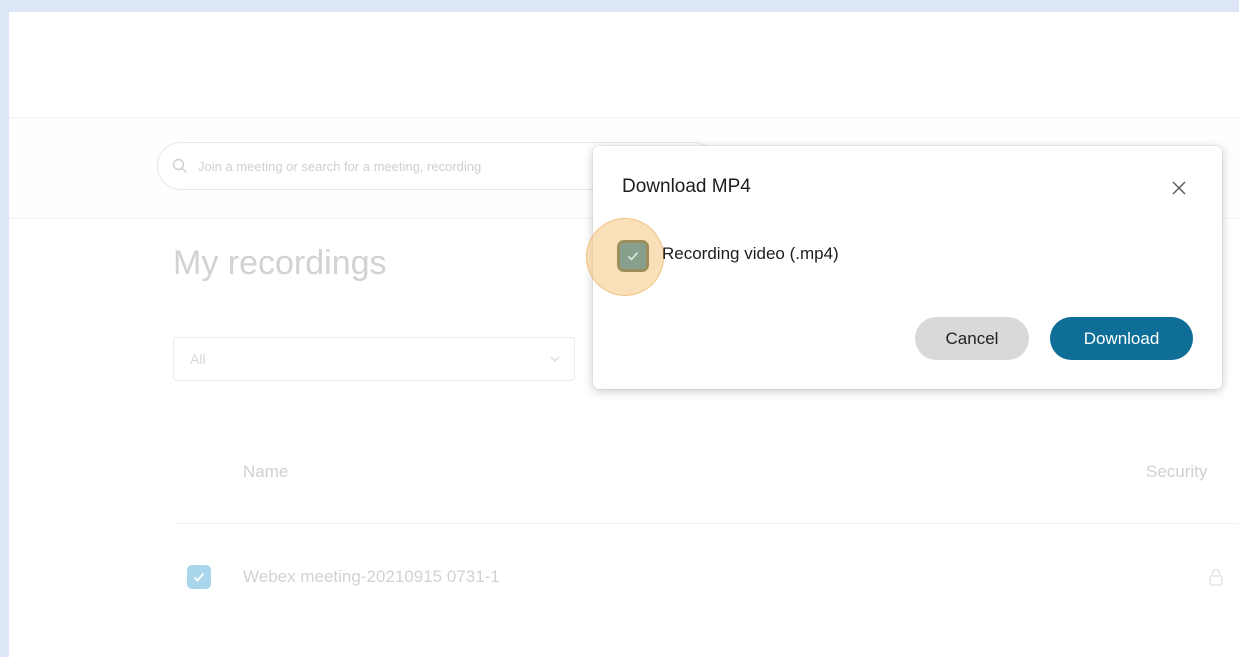 This screenshot has height=657, width=1239. What do you see at coordinates (280, 263) in the screenshot?
I see `page-title: My recordings` at bounding box center [280, 263].